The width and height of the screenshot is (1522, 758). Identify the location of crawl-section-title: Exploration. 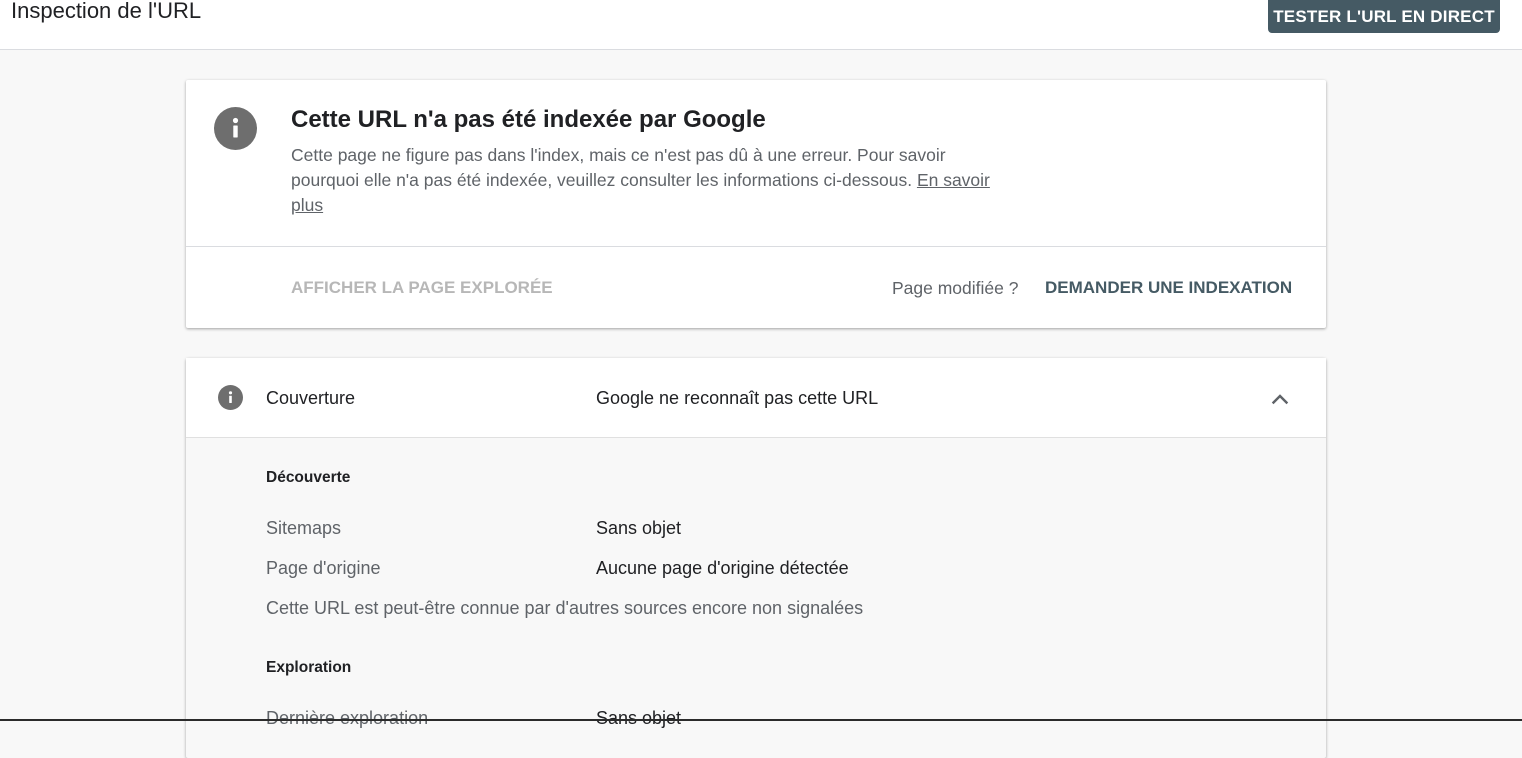
(309, 667).